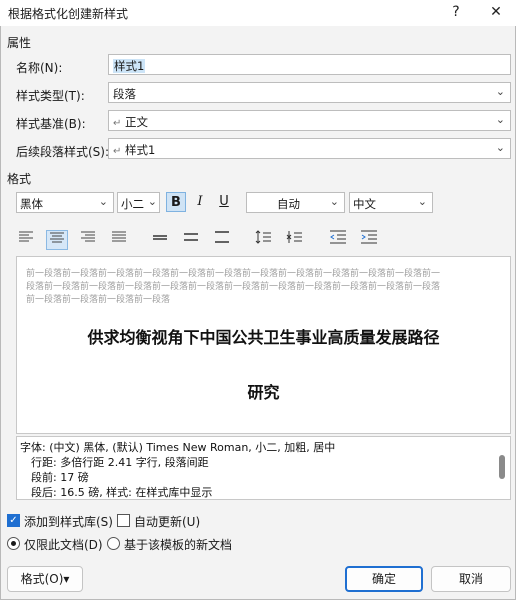 This screenshot has height=600, width=516. Describe the element at coordinates (68, 14) in the screenshot. I see `dialog-title: 根据格式化创建新样式` at that location.